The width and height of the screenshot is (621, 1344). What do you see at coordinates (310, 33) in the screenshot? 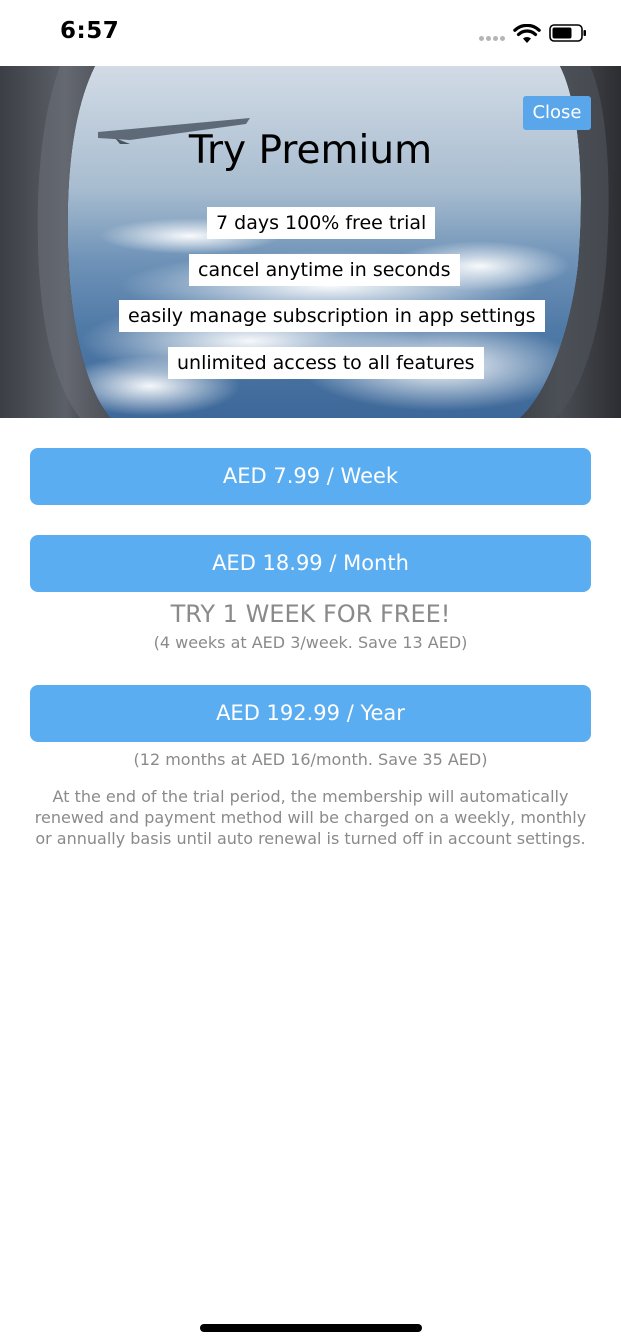
I see `status-bar: 6:57` at bounding box center [310, 33].